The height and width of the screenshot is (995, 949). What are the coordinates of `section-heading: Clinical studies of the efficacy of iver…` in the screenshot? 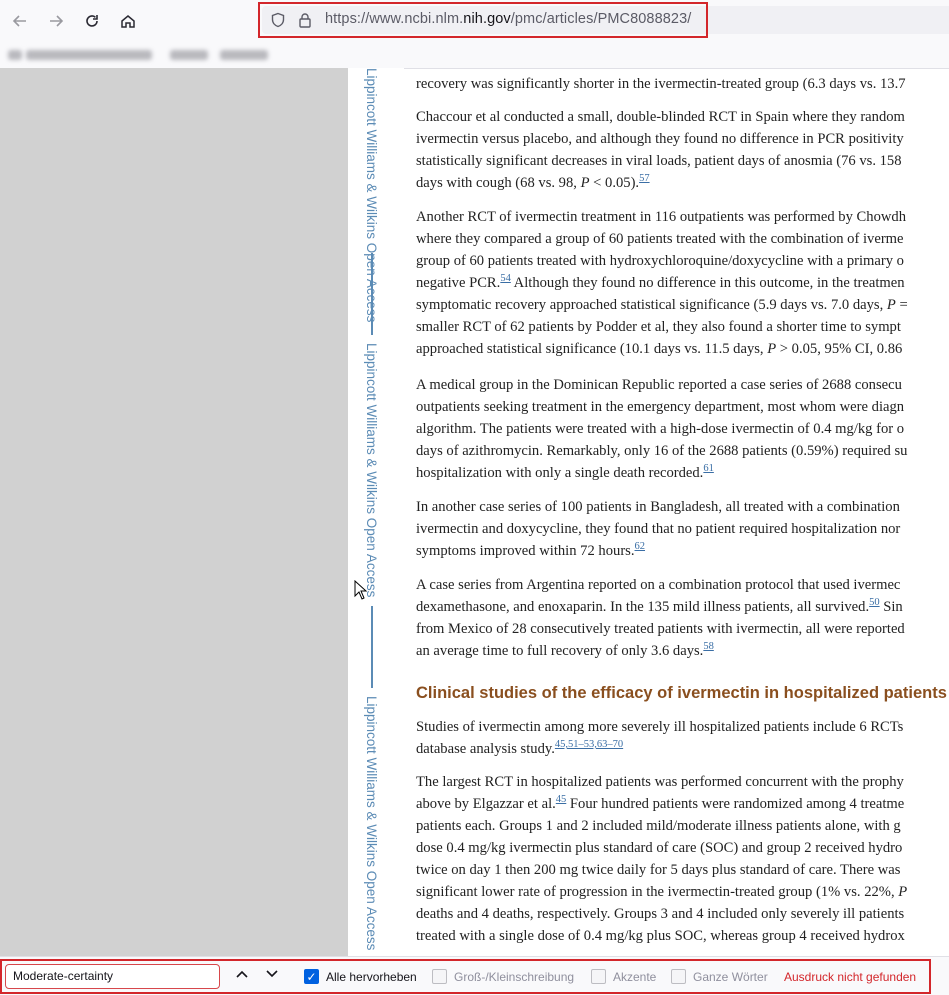 It's located at (681, 693).